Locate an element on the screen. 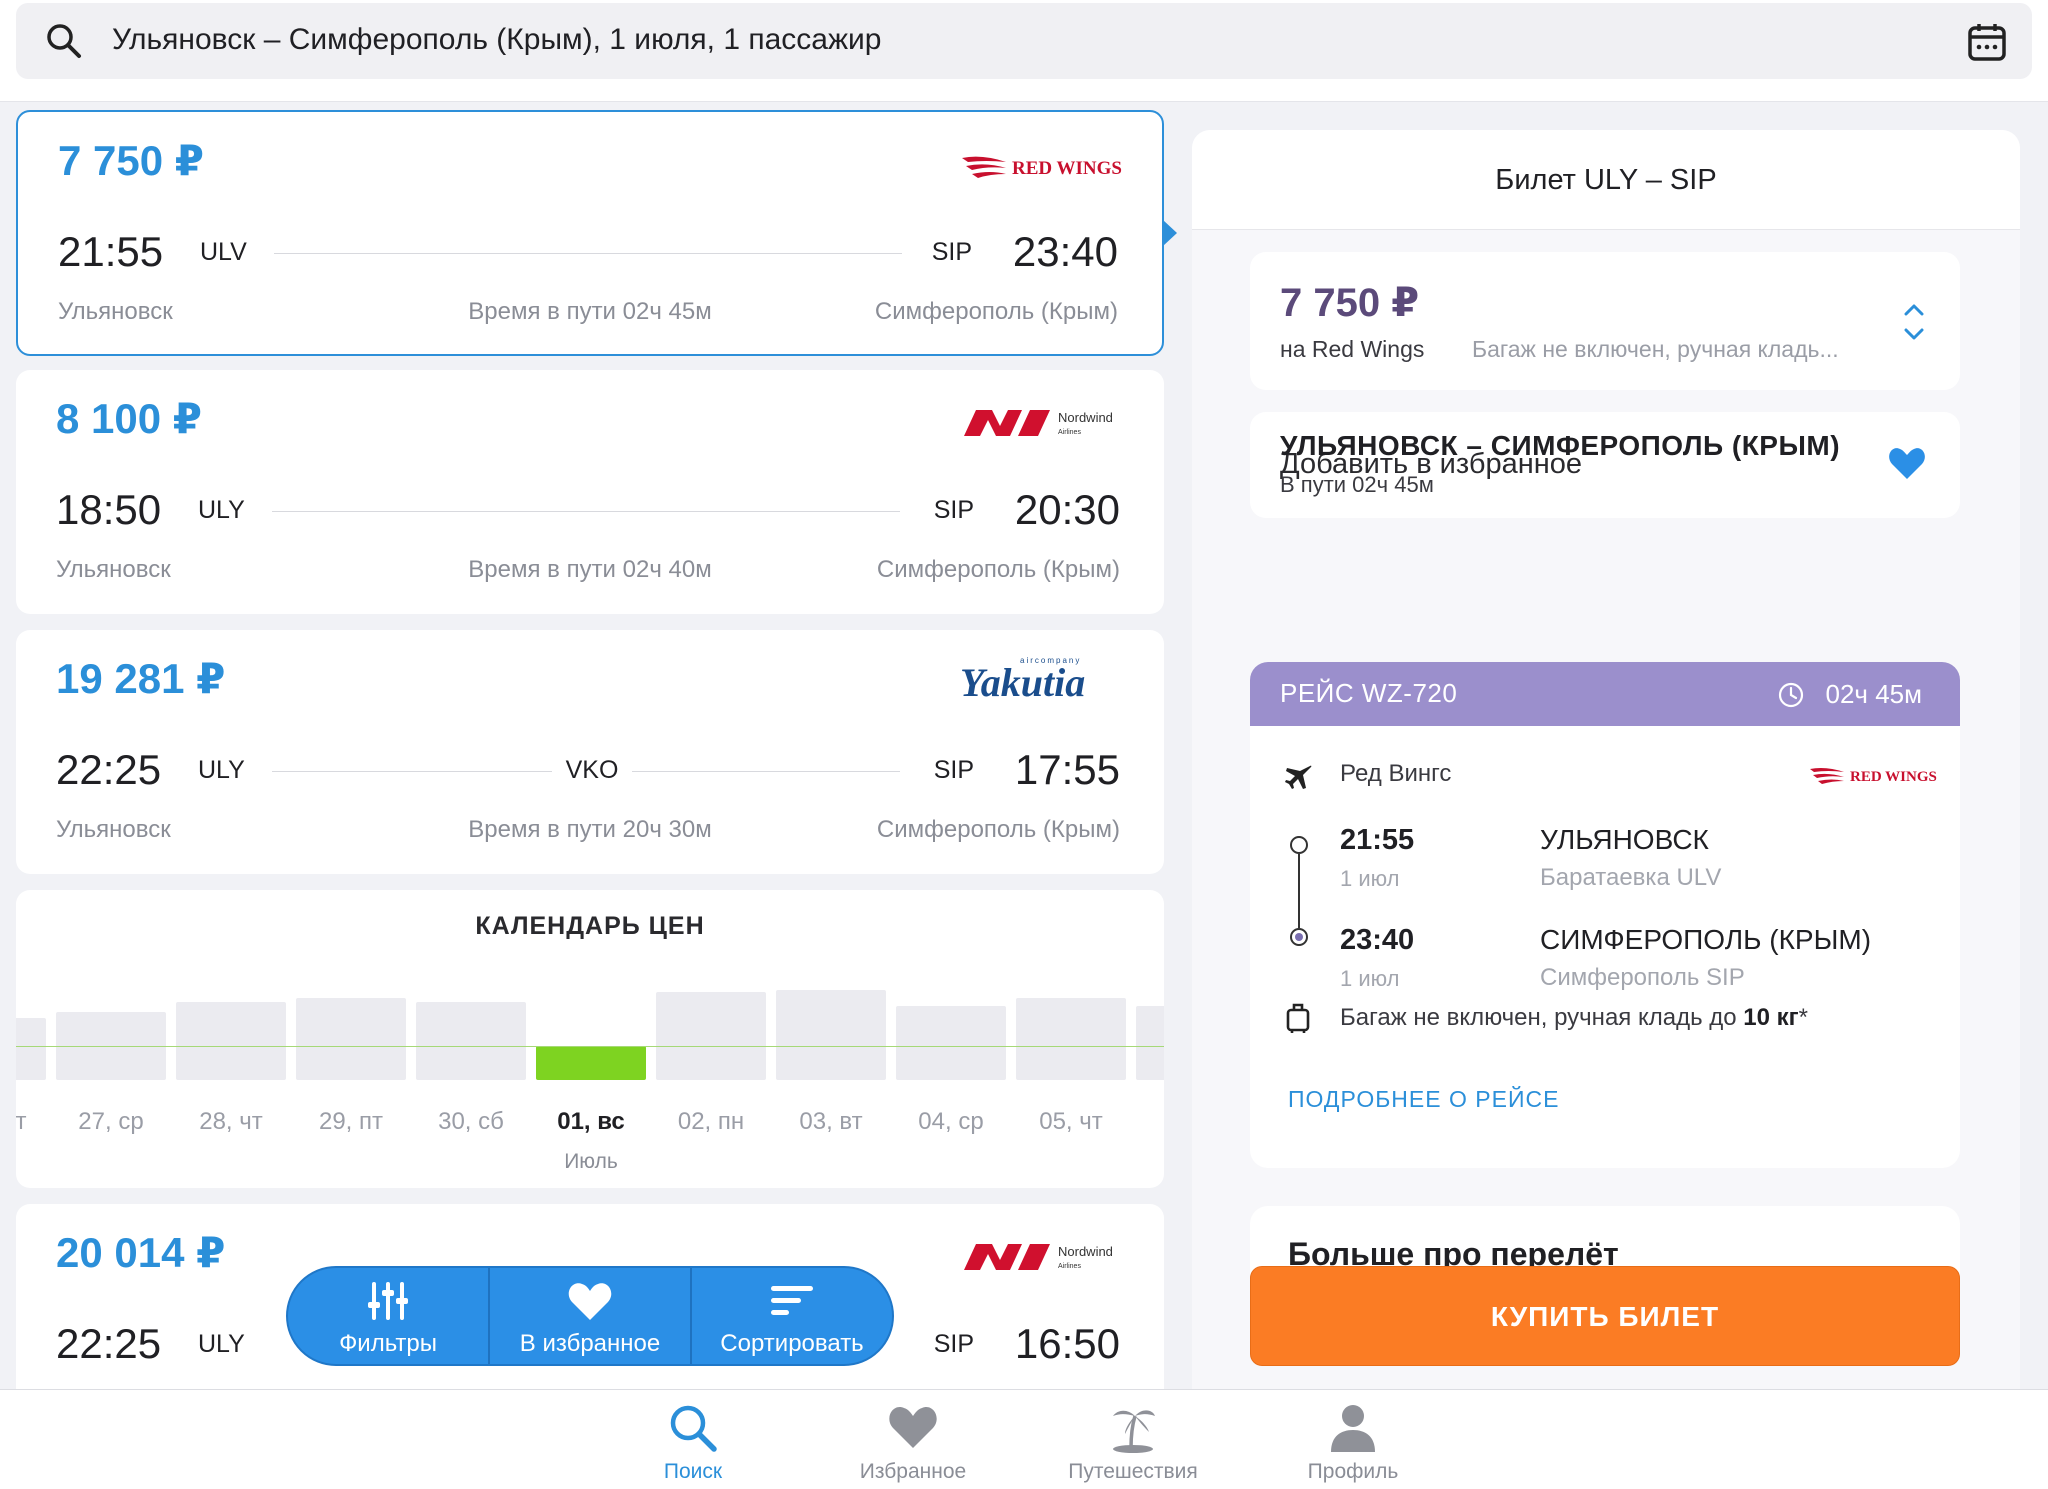 This screenshot has width=2048, height=1489. offer-seller: на Red Wings is located at coordinates (1352, 349).